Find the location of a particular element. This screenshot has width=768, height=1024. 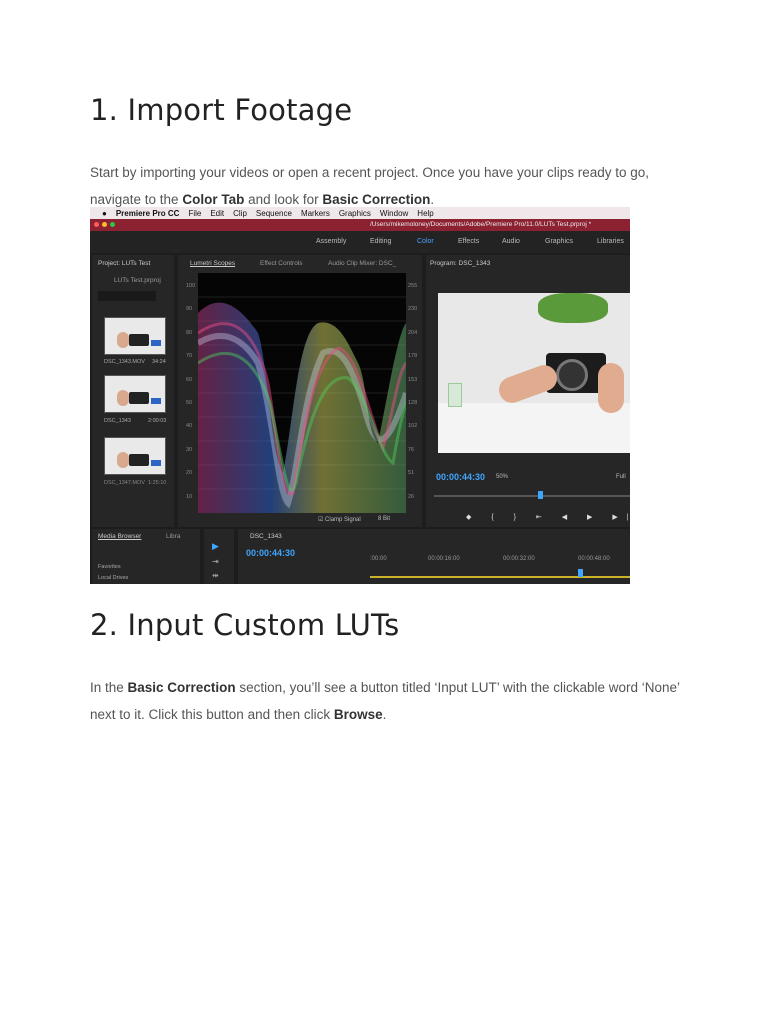

timeline-playhead is located at coordinates (580, 573).